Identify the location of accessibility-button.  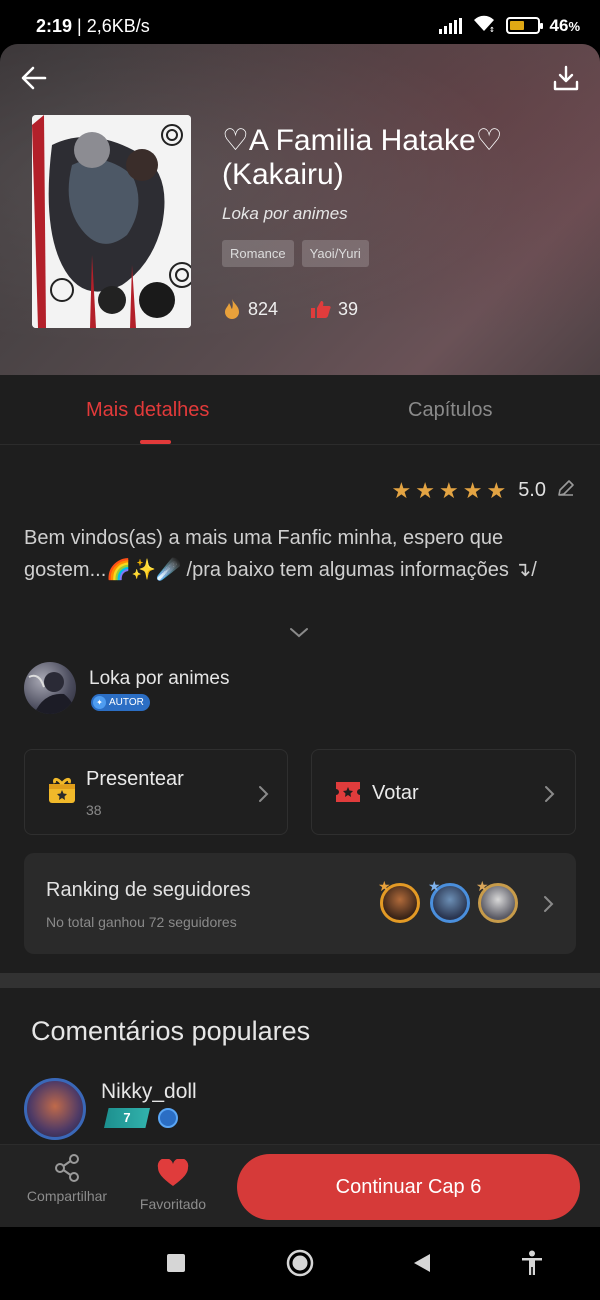
(532, 1265).